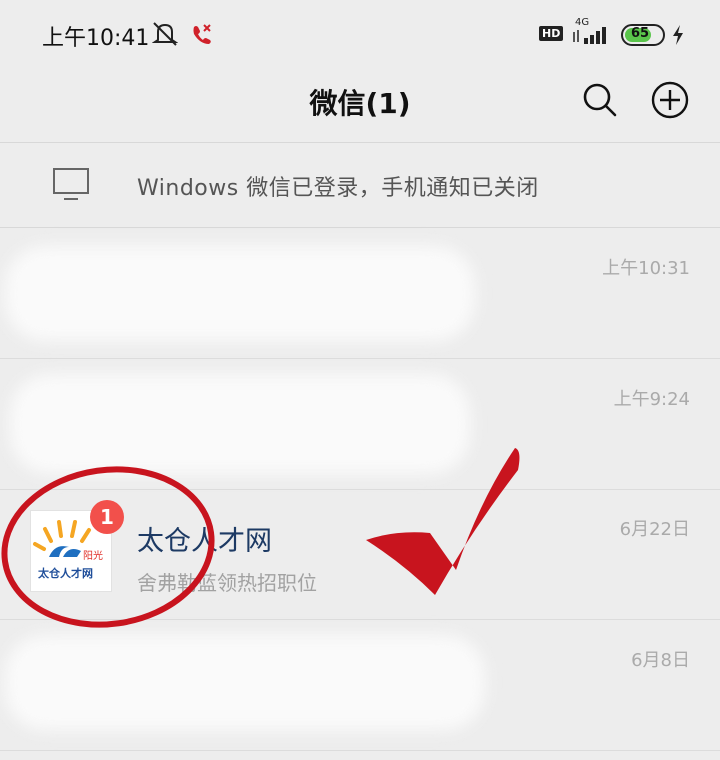 The image size is (720, 760). I want to click on hd-icon: HD, so click(551, 33).